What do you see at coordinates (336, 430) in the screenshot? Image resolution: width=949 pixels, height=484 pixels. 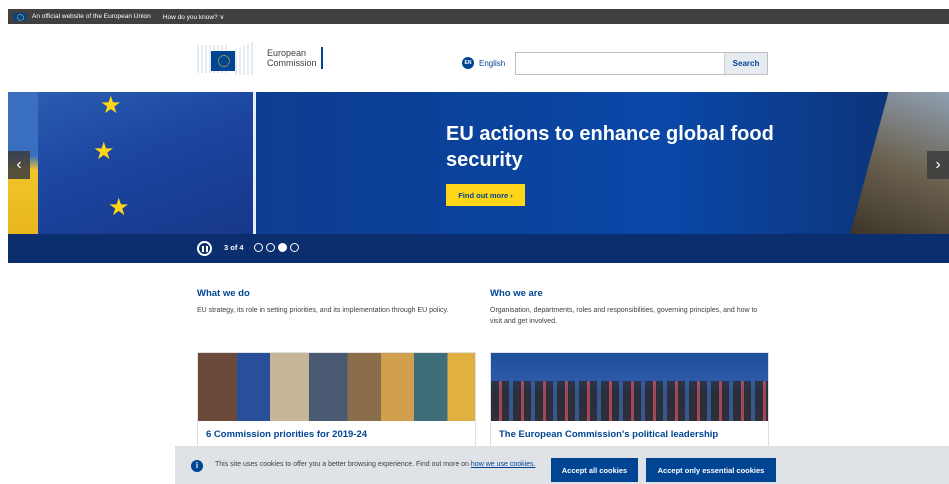 I see `priorities-card-title: 6 Commission priorities for 2019-24` at bounding box center [336, 430].